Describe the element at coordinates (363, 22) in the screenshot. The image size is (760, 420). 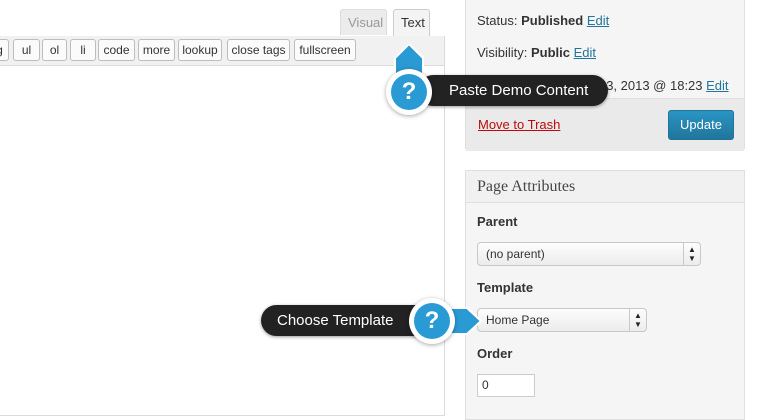
I see `tab-visual: Visual` at that location.